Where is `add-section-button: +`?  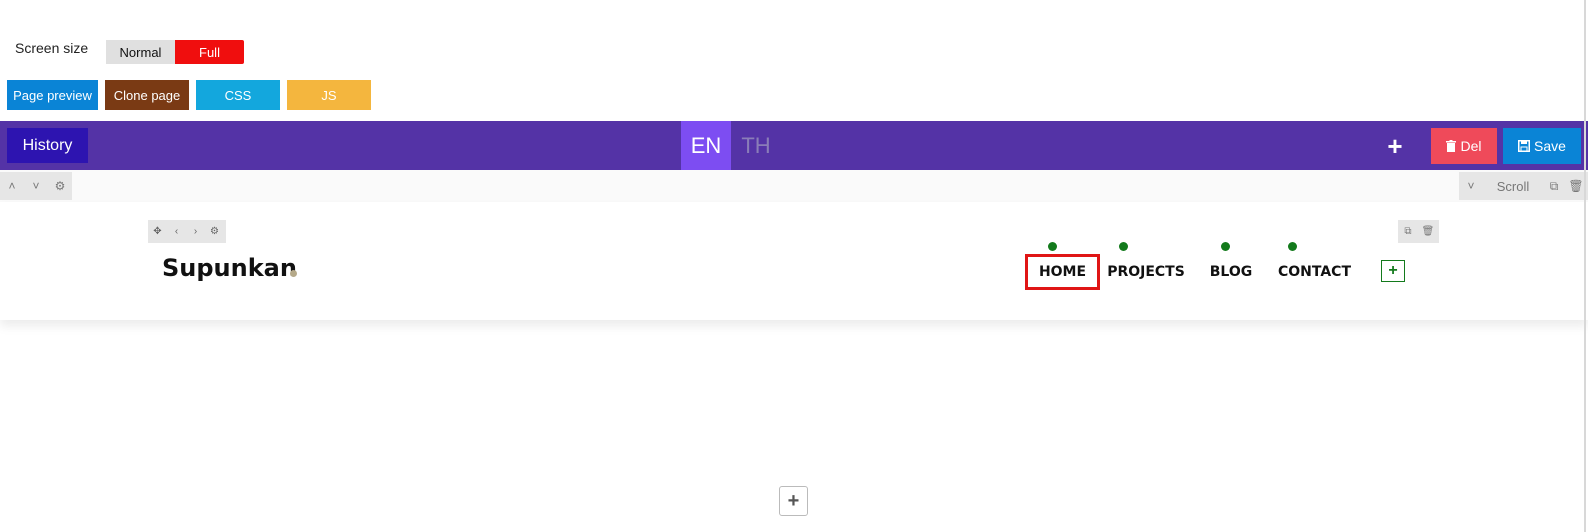
add-section-button: + is located at coordinates (793, 501).